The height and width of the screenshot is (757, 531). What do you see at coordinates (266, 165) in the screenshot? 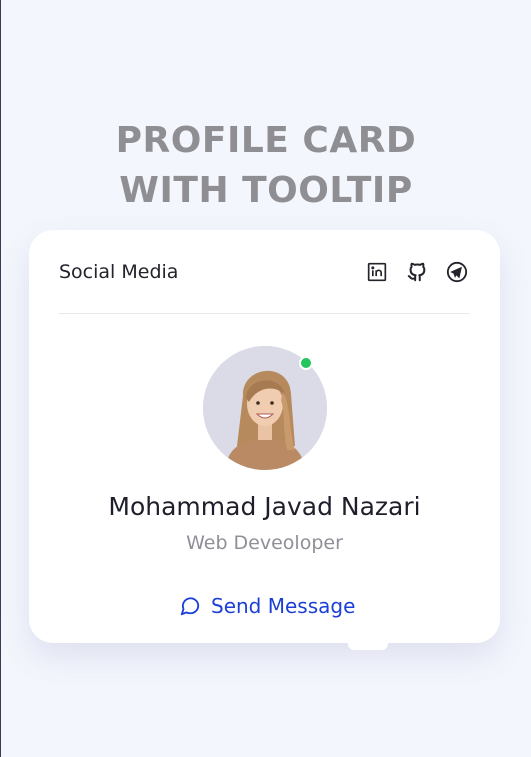
I see `page-title: PROFILE CARD WITH TOOLTIP` at bounding box center [266, 165].